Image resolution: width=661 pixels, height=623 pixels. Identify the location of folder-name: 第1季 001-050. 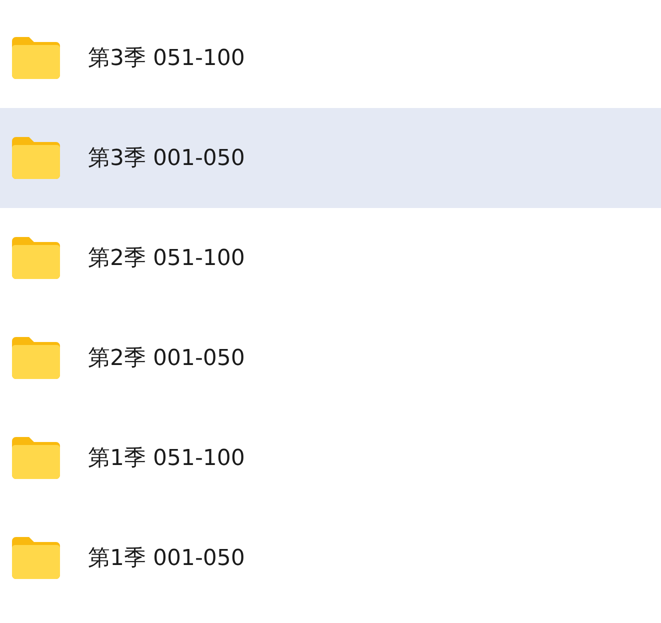
(166, 559).